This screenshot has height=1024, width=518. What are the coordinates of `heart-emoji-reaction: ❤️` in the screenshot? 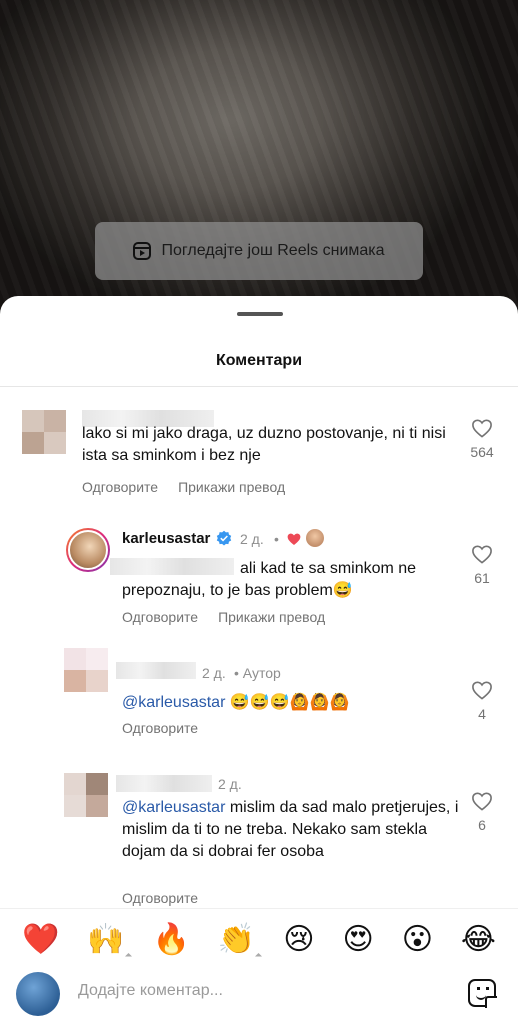 It's located at (40, 939).